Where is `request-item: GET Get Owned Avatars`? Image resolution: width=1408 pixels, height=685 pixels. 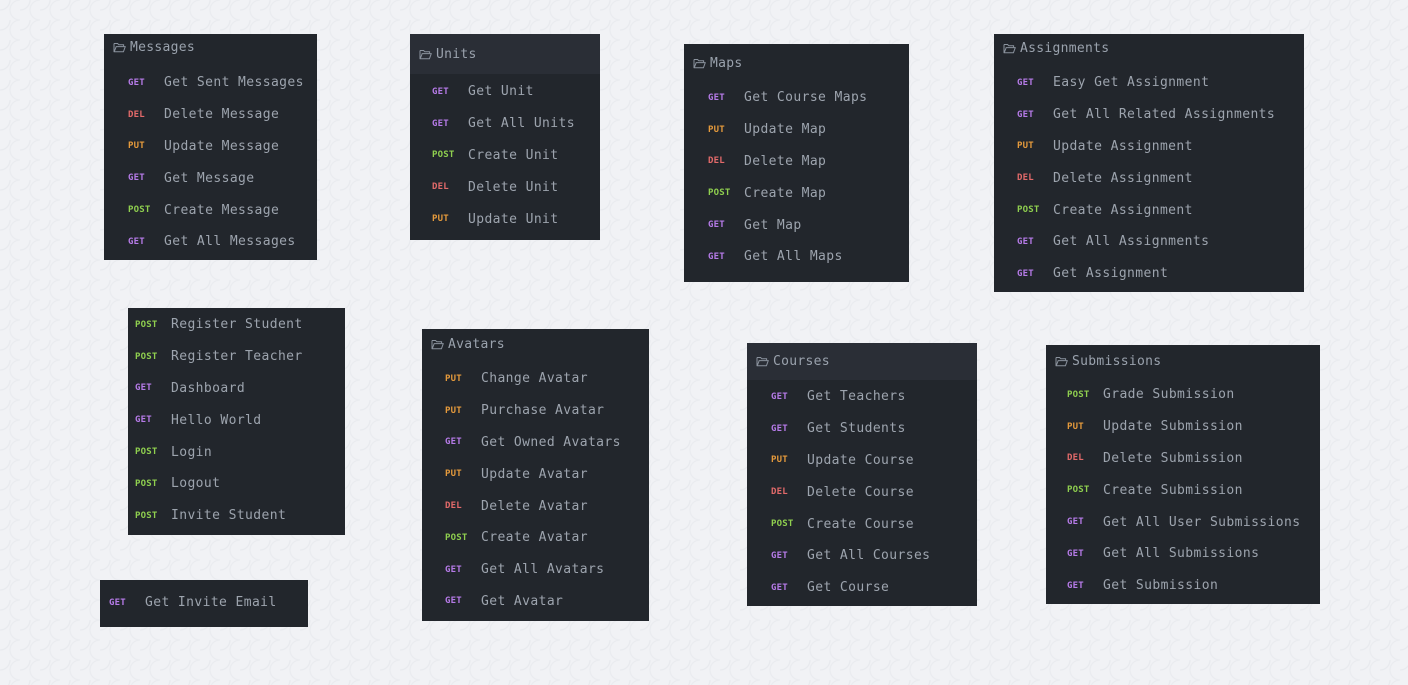
request-item: GET Get Owned Avatars is located at coordinates (547, 443).